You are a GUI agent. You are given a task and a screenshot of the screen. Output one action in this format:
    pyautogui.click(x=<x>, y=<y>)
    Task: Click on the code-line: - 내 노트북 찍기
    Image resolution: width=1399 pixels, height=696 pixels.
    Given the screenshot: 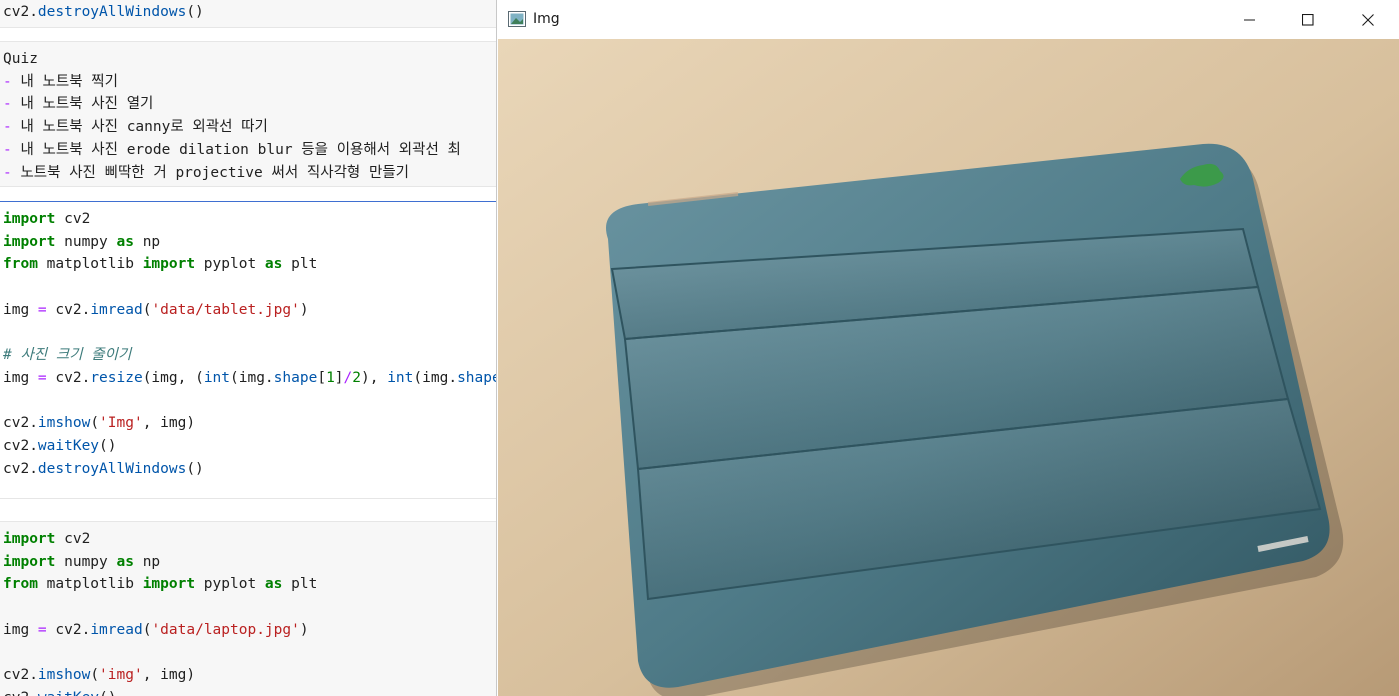 What is the action you would take?
    pyautogui.click(x=60, y=82)
    